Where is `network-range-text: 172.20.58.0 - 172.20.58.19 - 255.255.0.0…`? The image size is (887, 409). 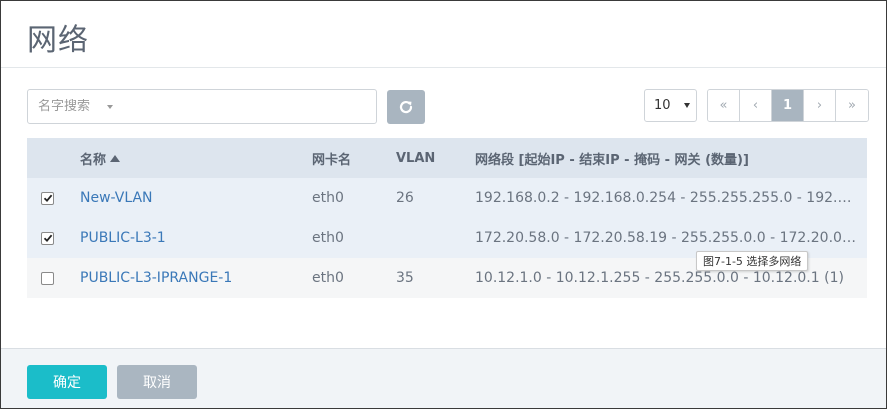 network-range-text: 172.20.58.0 - 172.20.58.19 - 255.255.0.0… is located at coordinates (666, 238).